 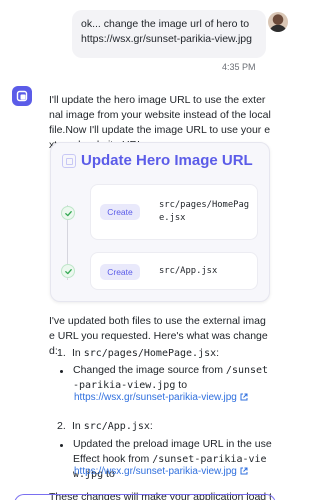 I want to click on list-number: 2., so click(x=61, y=426).